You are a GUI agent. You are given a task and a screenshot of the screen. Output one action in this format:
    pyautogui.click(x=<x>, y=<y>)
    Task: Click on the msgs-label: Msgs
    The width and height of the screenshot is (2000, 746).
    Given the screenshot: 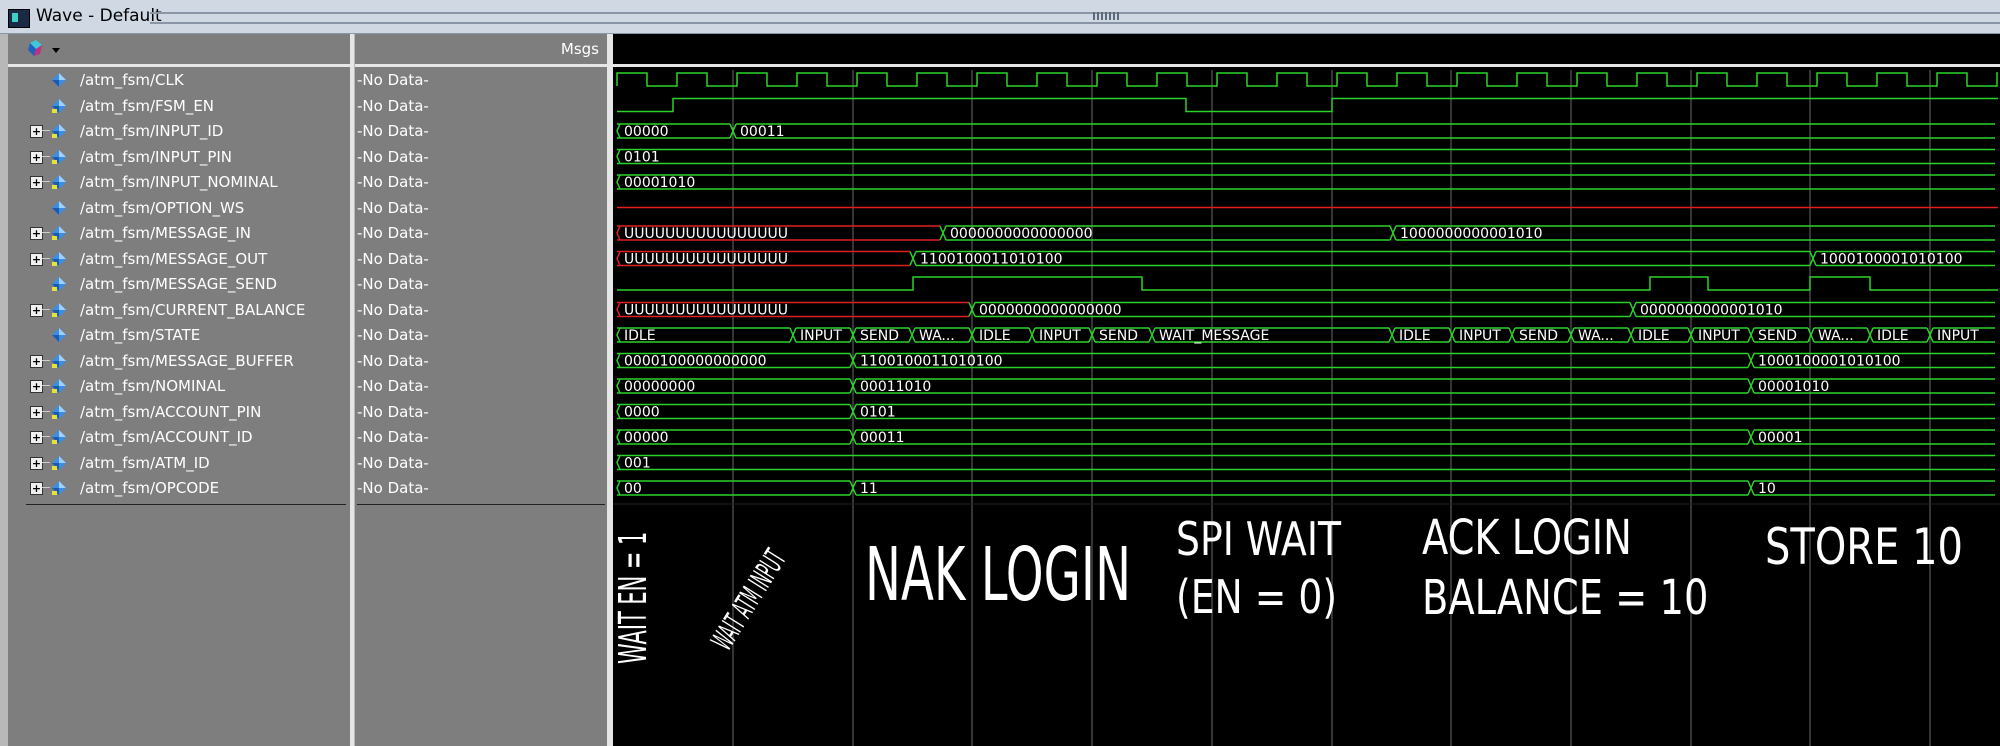 What is the action you would take?
    pyautogui.click(x=579, y=49)
    